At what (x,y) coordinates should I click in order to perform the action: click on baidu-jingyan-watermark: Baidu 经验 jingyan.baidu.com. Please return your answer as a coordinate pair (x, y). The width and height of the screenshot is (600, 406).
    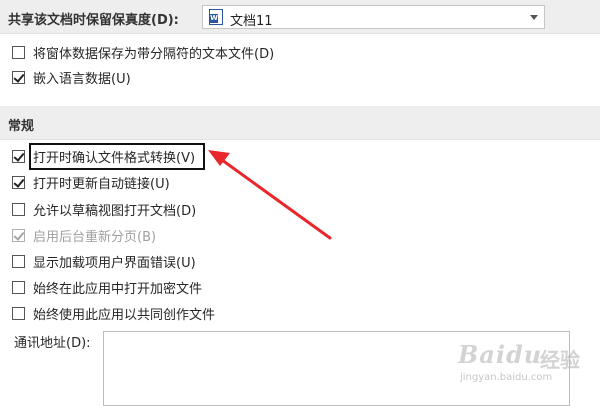
    Looking at the image, I should click on (526, 363).